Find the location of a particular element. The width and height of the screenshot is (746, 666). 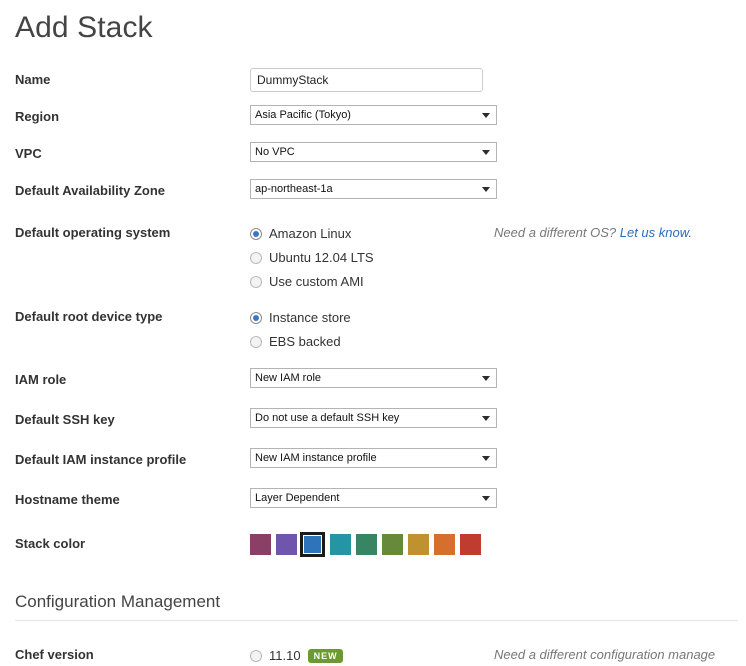

new-badge: NEW is located at coordinates (325, 656).